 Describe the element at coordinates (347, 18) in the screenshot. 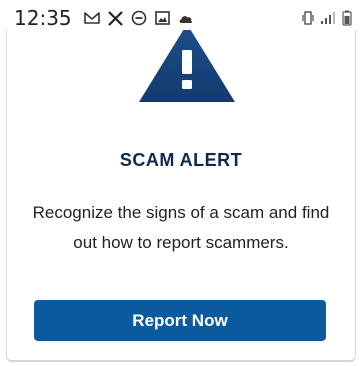

I see `battery-icon` at that location.